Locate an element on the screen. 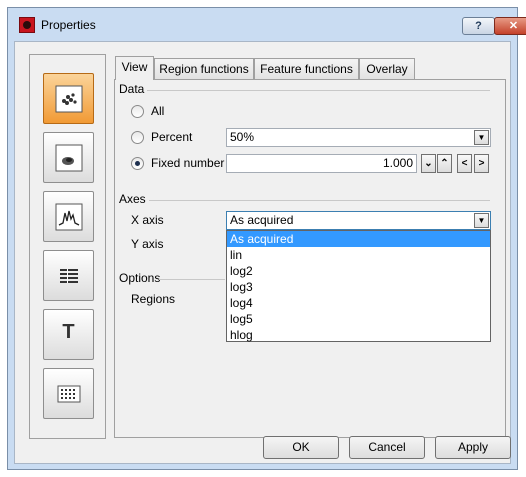 The width and height of the screenshot is (526, 477). table-icon is located at coordinates (69, 276).